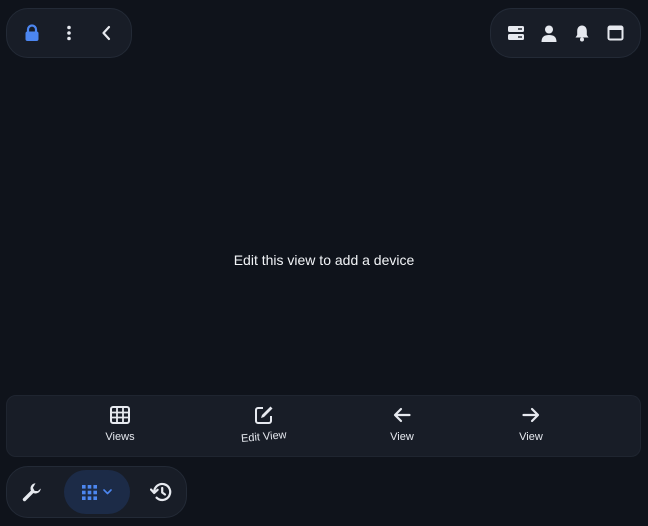 Image resolution: width=648 pixels, height=526 pixels. I want to click on more-menu-button, so click(69, 33).